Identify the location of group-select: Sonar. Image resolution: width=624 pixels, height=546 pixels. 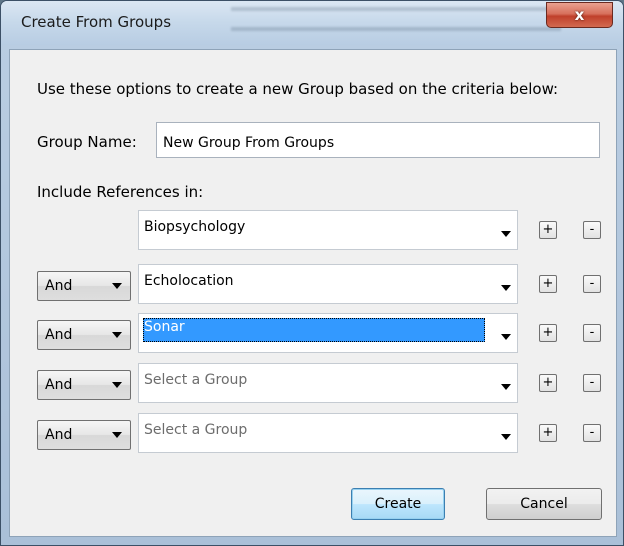
(328, 333).